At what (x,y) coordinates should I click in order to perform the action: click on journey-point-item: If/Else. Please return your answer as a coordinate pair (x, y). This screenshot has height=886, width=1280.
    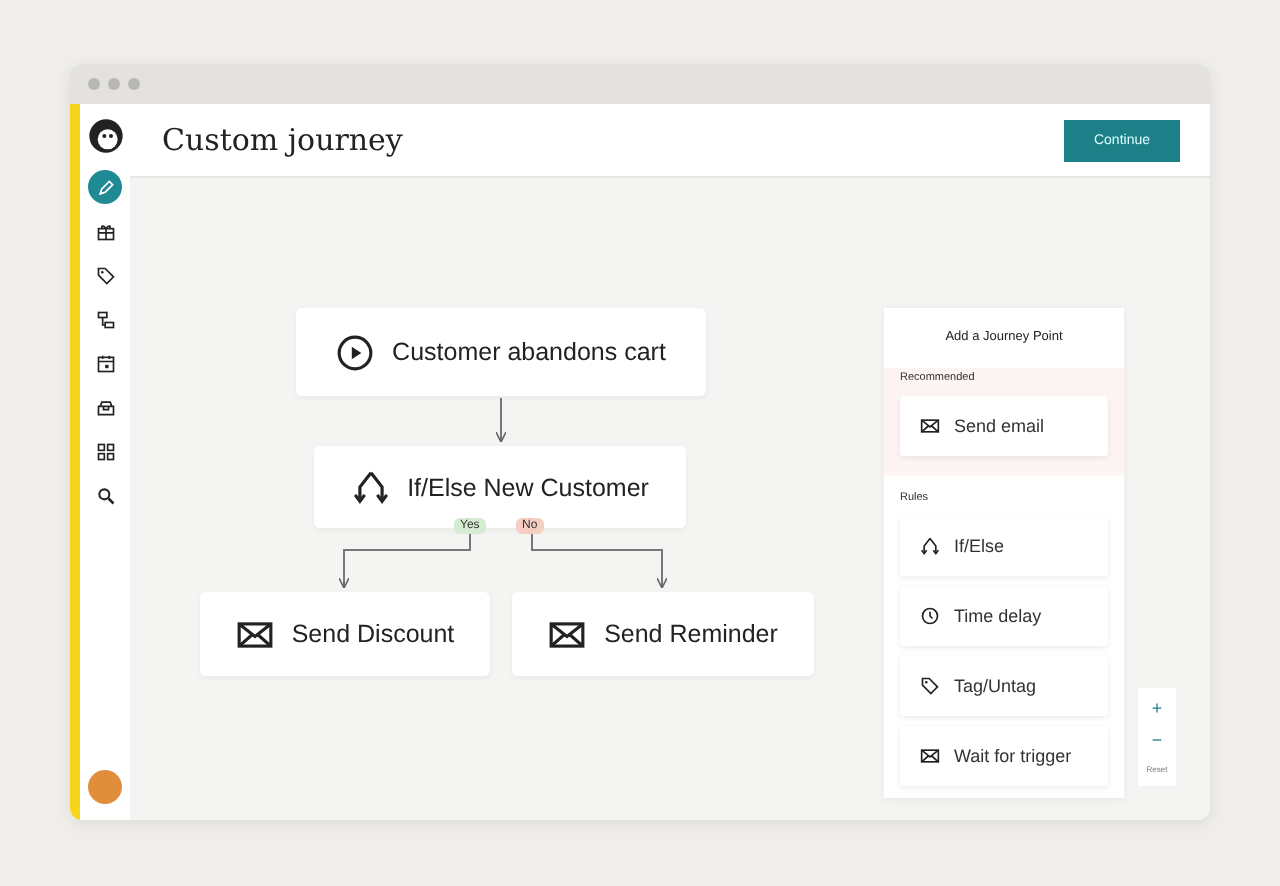
    Looking at the image, I should click on (1004, 546).